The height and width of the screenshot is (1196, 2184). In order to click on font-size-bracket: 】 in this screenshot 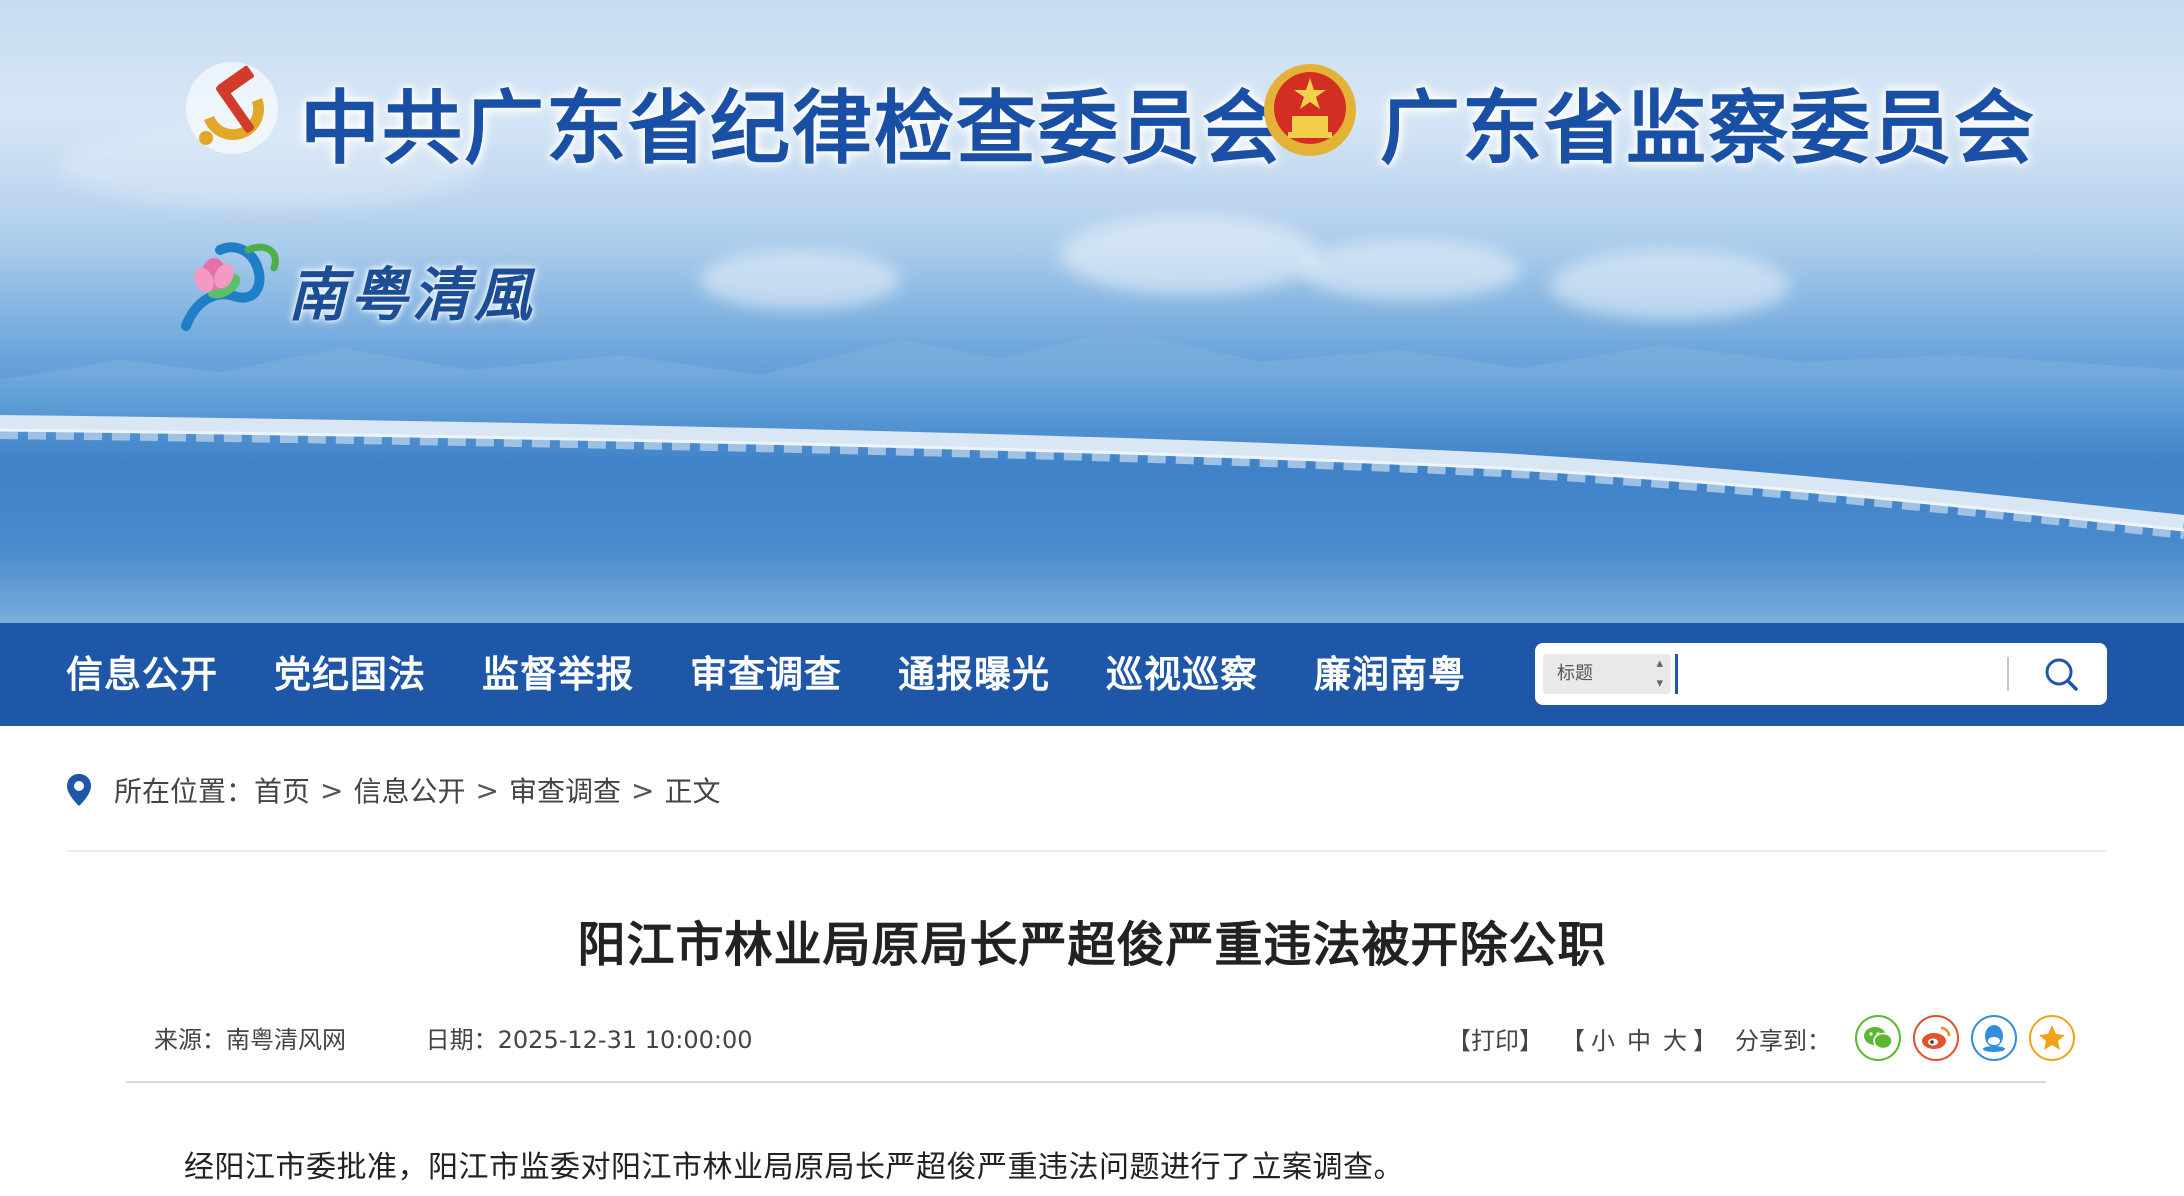, I will do `click(1705, 1040)`.